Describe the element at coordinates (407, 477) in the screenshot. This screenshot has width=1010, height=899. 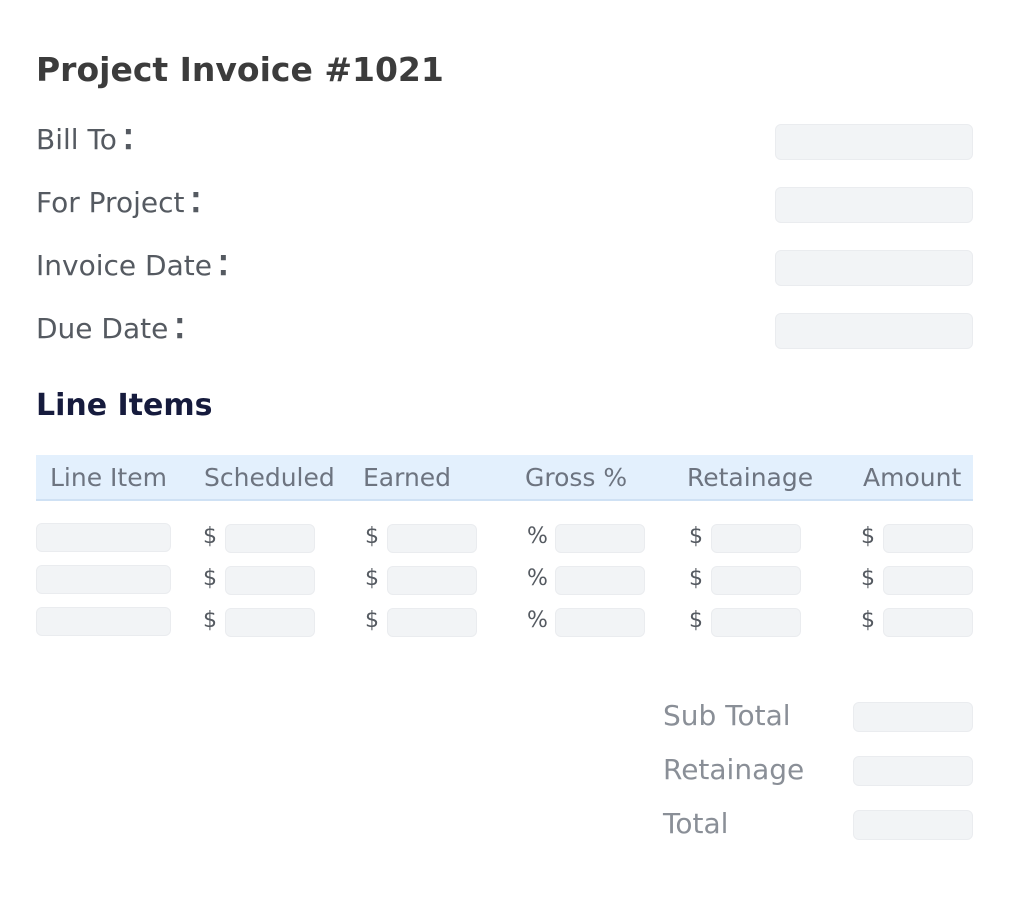
I see `column-header-earned: Earned` at that location.